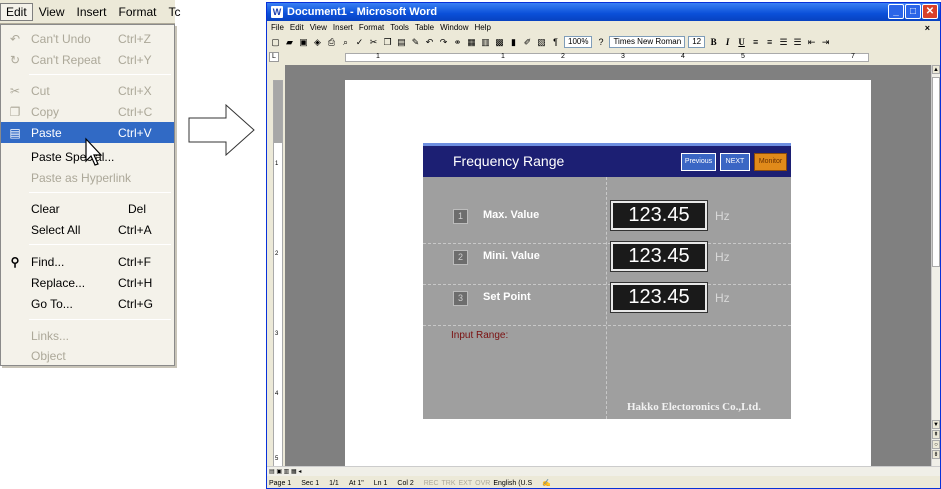 The image size is (941, 489). What do you see at coordinates (310, 483) in the screenshot?
I see `status-section: Sec 1` at bounding box center [310, 483].